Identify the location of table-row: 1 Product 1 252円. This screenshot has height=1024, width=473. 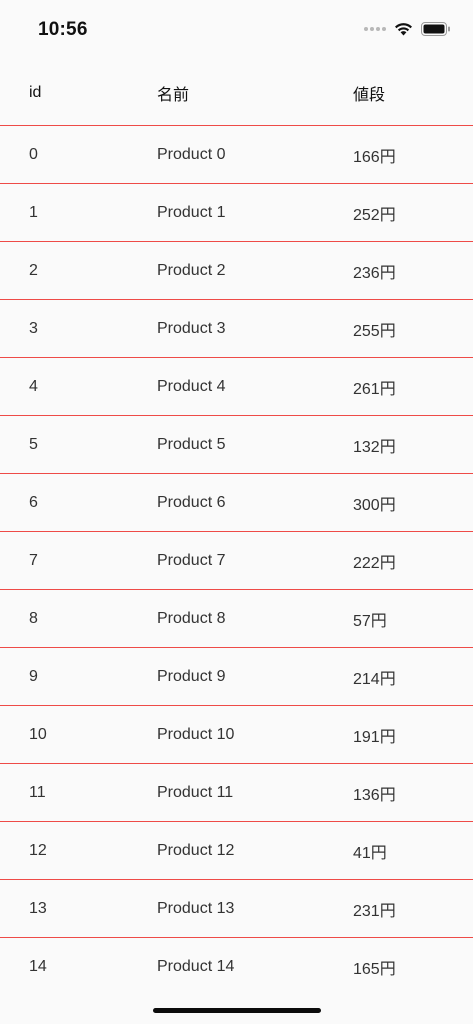
(236, 213).